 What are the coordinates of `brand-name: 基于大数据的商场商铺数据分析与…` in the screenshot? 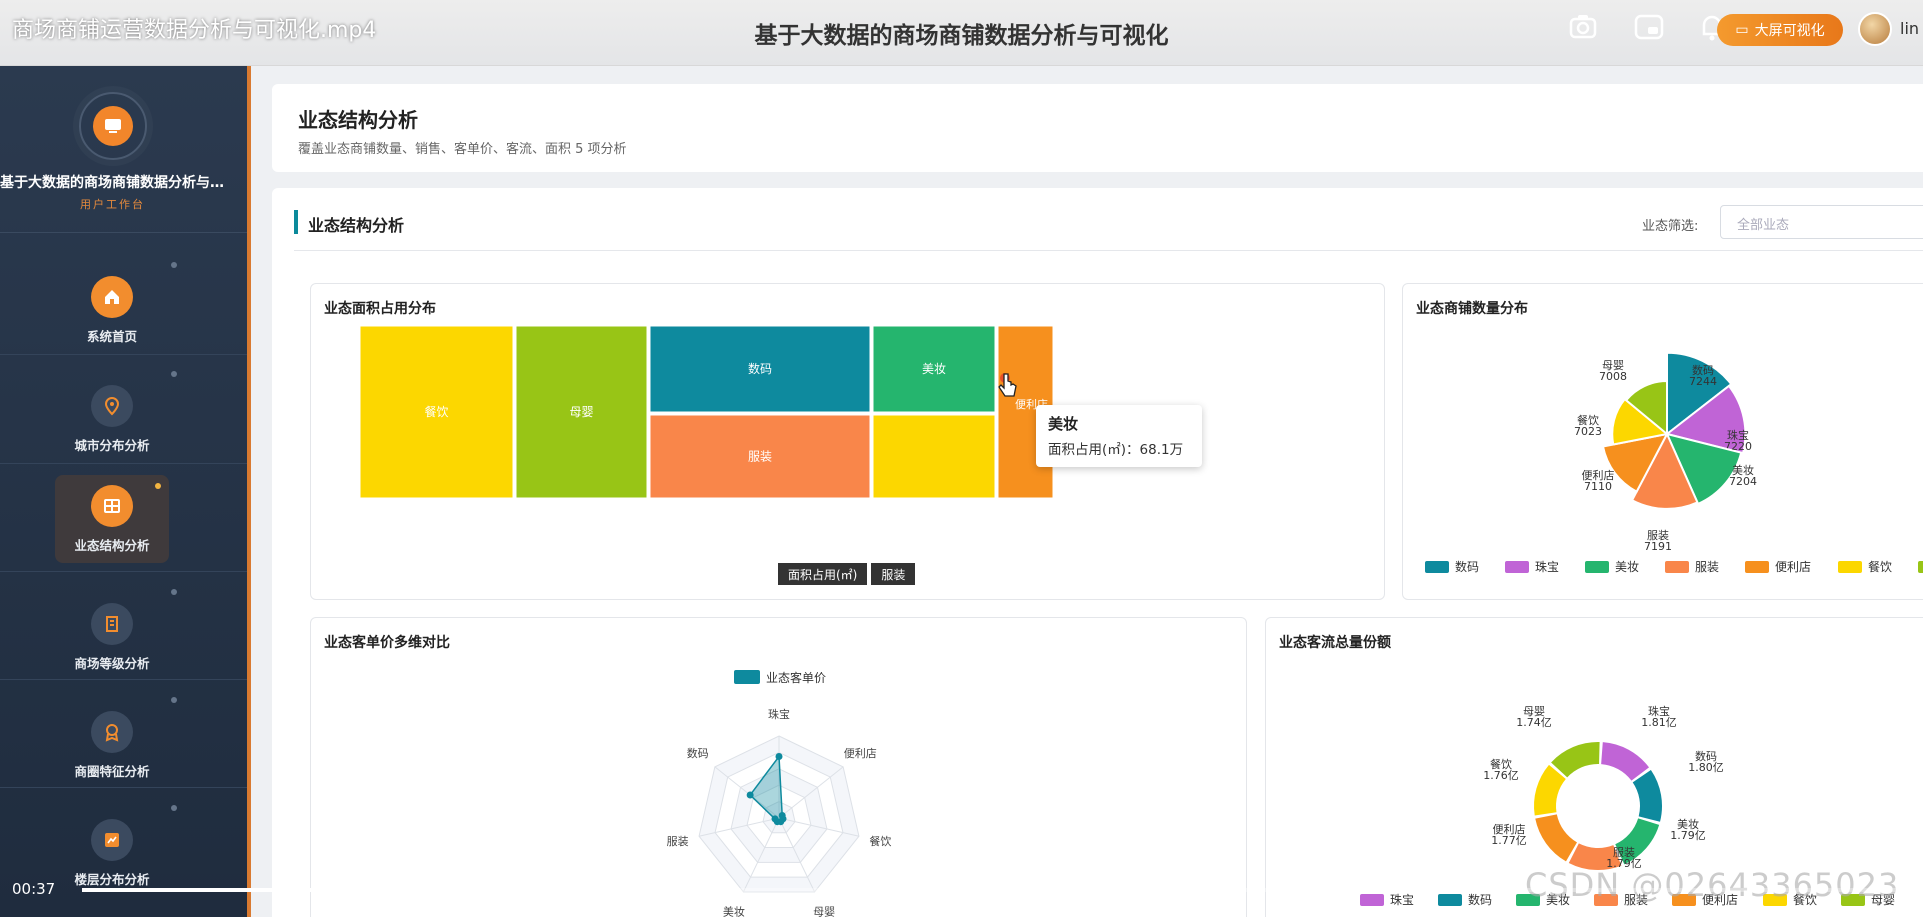 It's located at (112, 183).